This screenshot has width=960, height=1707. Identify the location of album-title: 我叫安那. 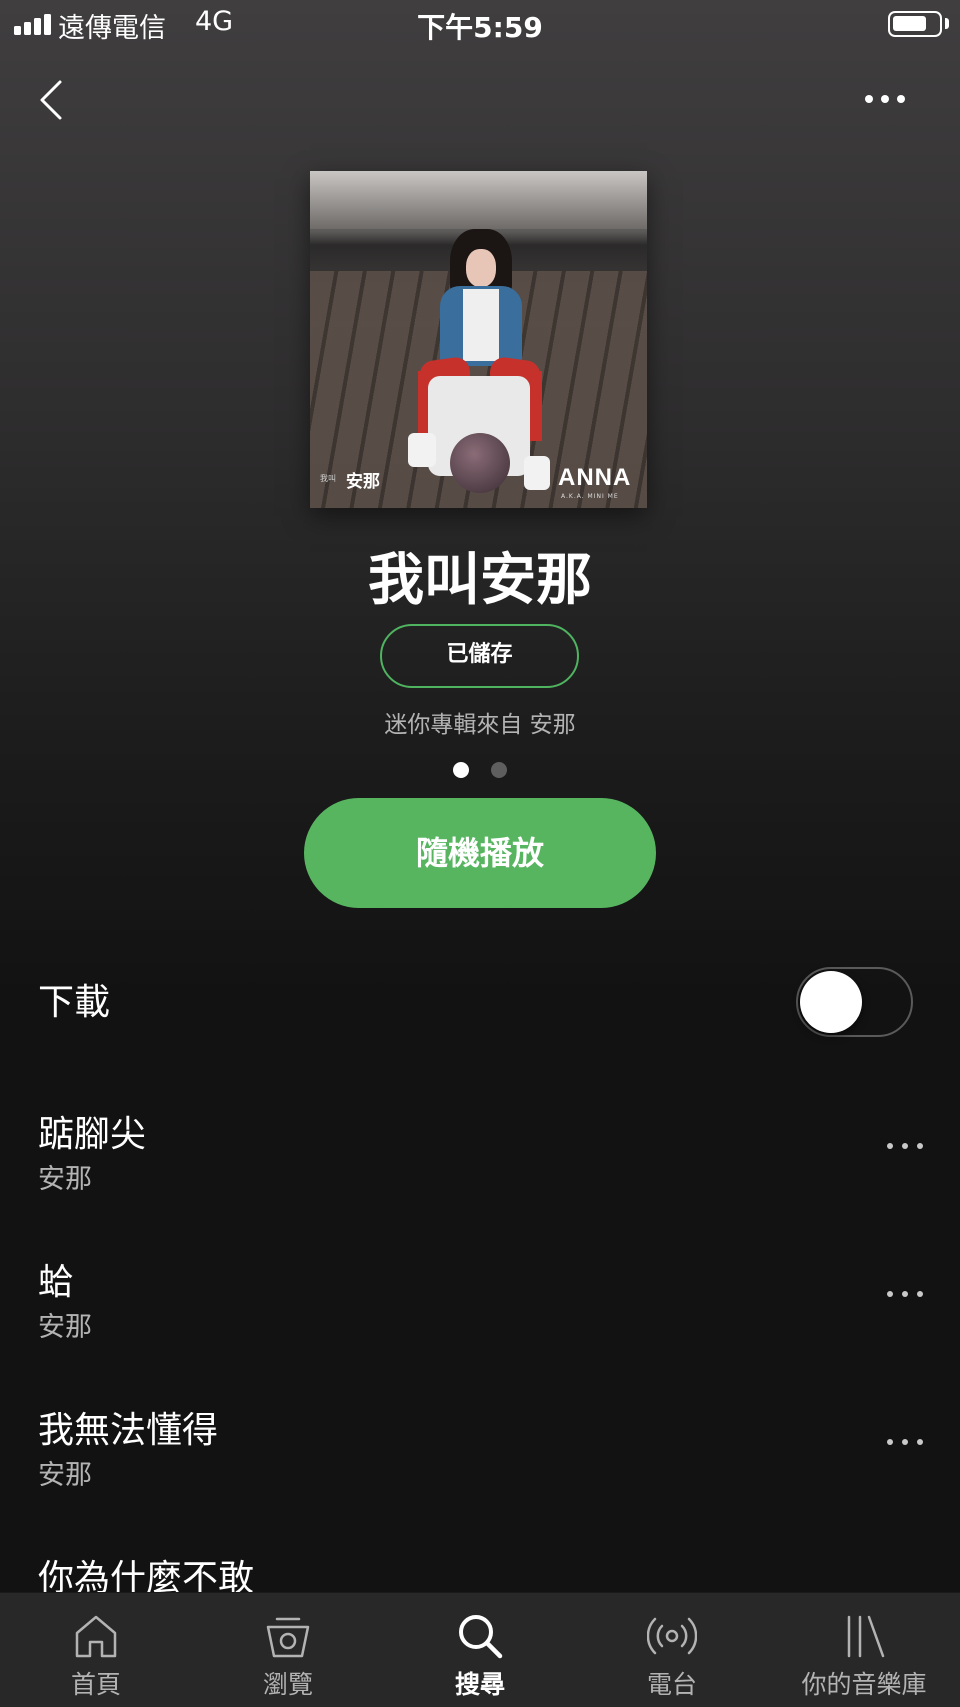
(480, 580).